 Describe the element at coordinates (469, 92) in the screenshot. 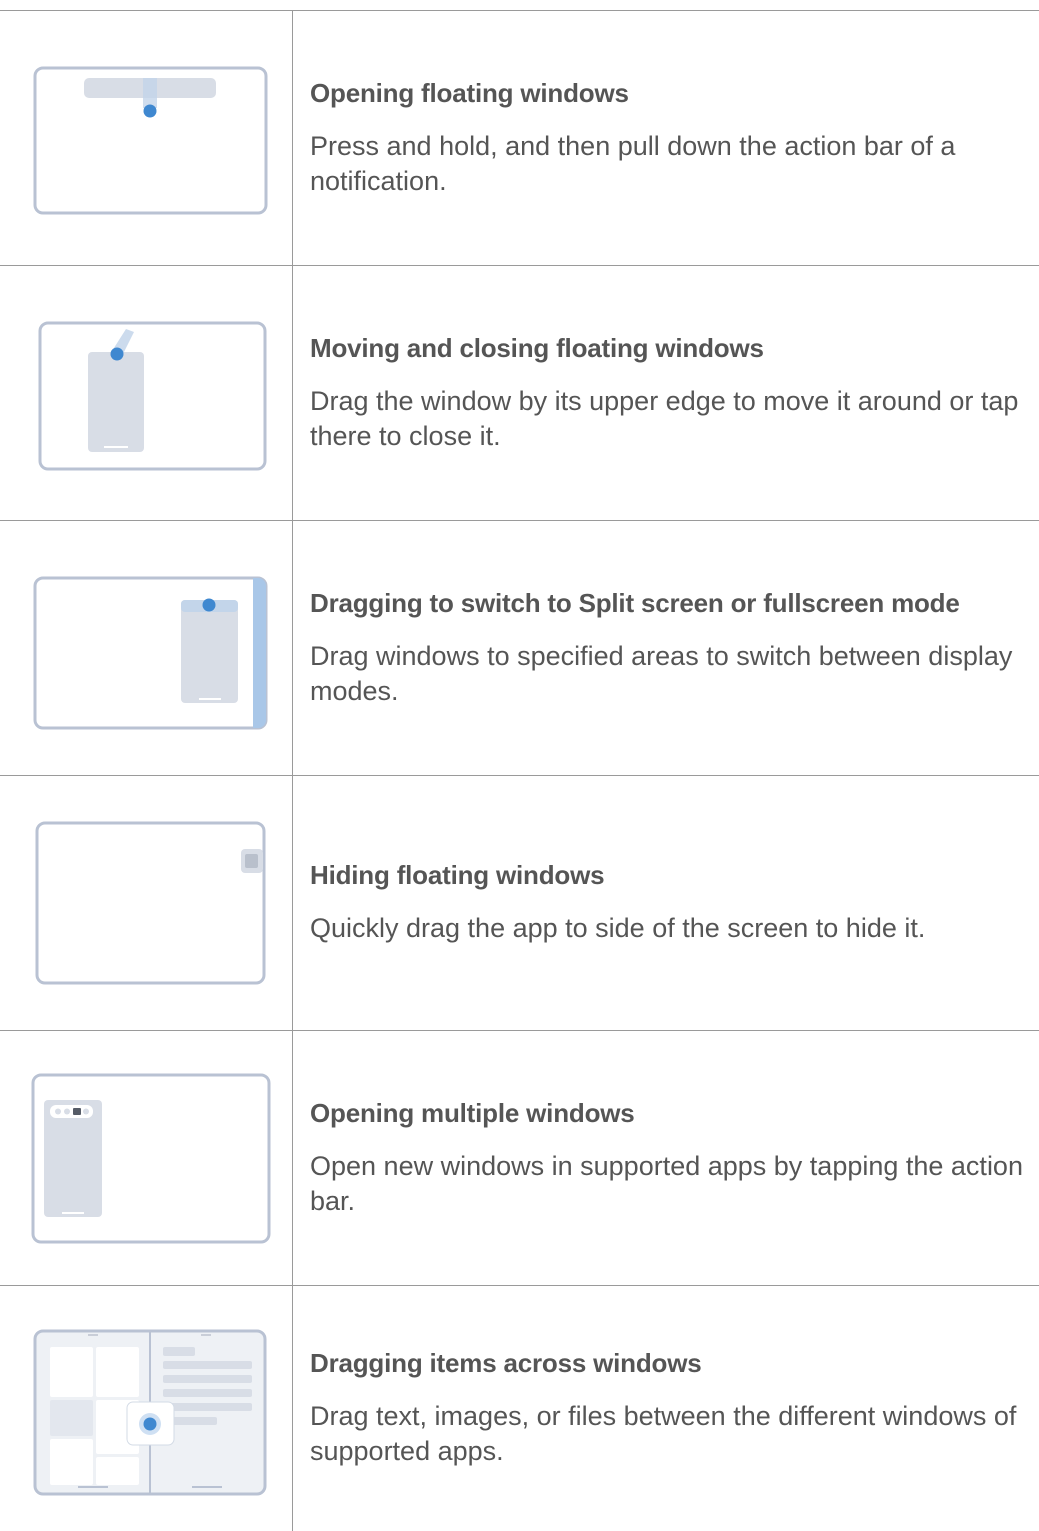

I see `row-title: Opening floating windows` at that location.